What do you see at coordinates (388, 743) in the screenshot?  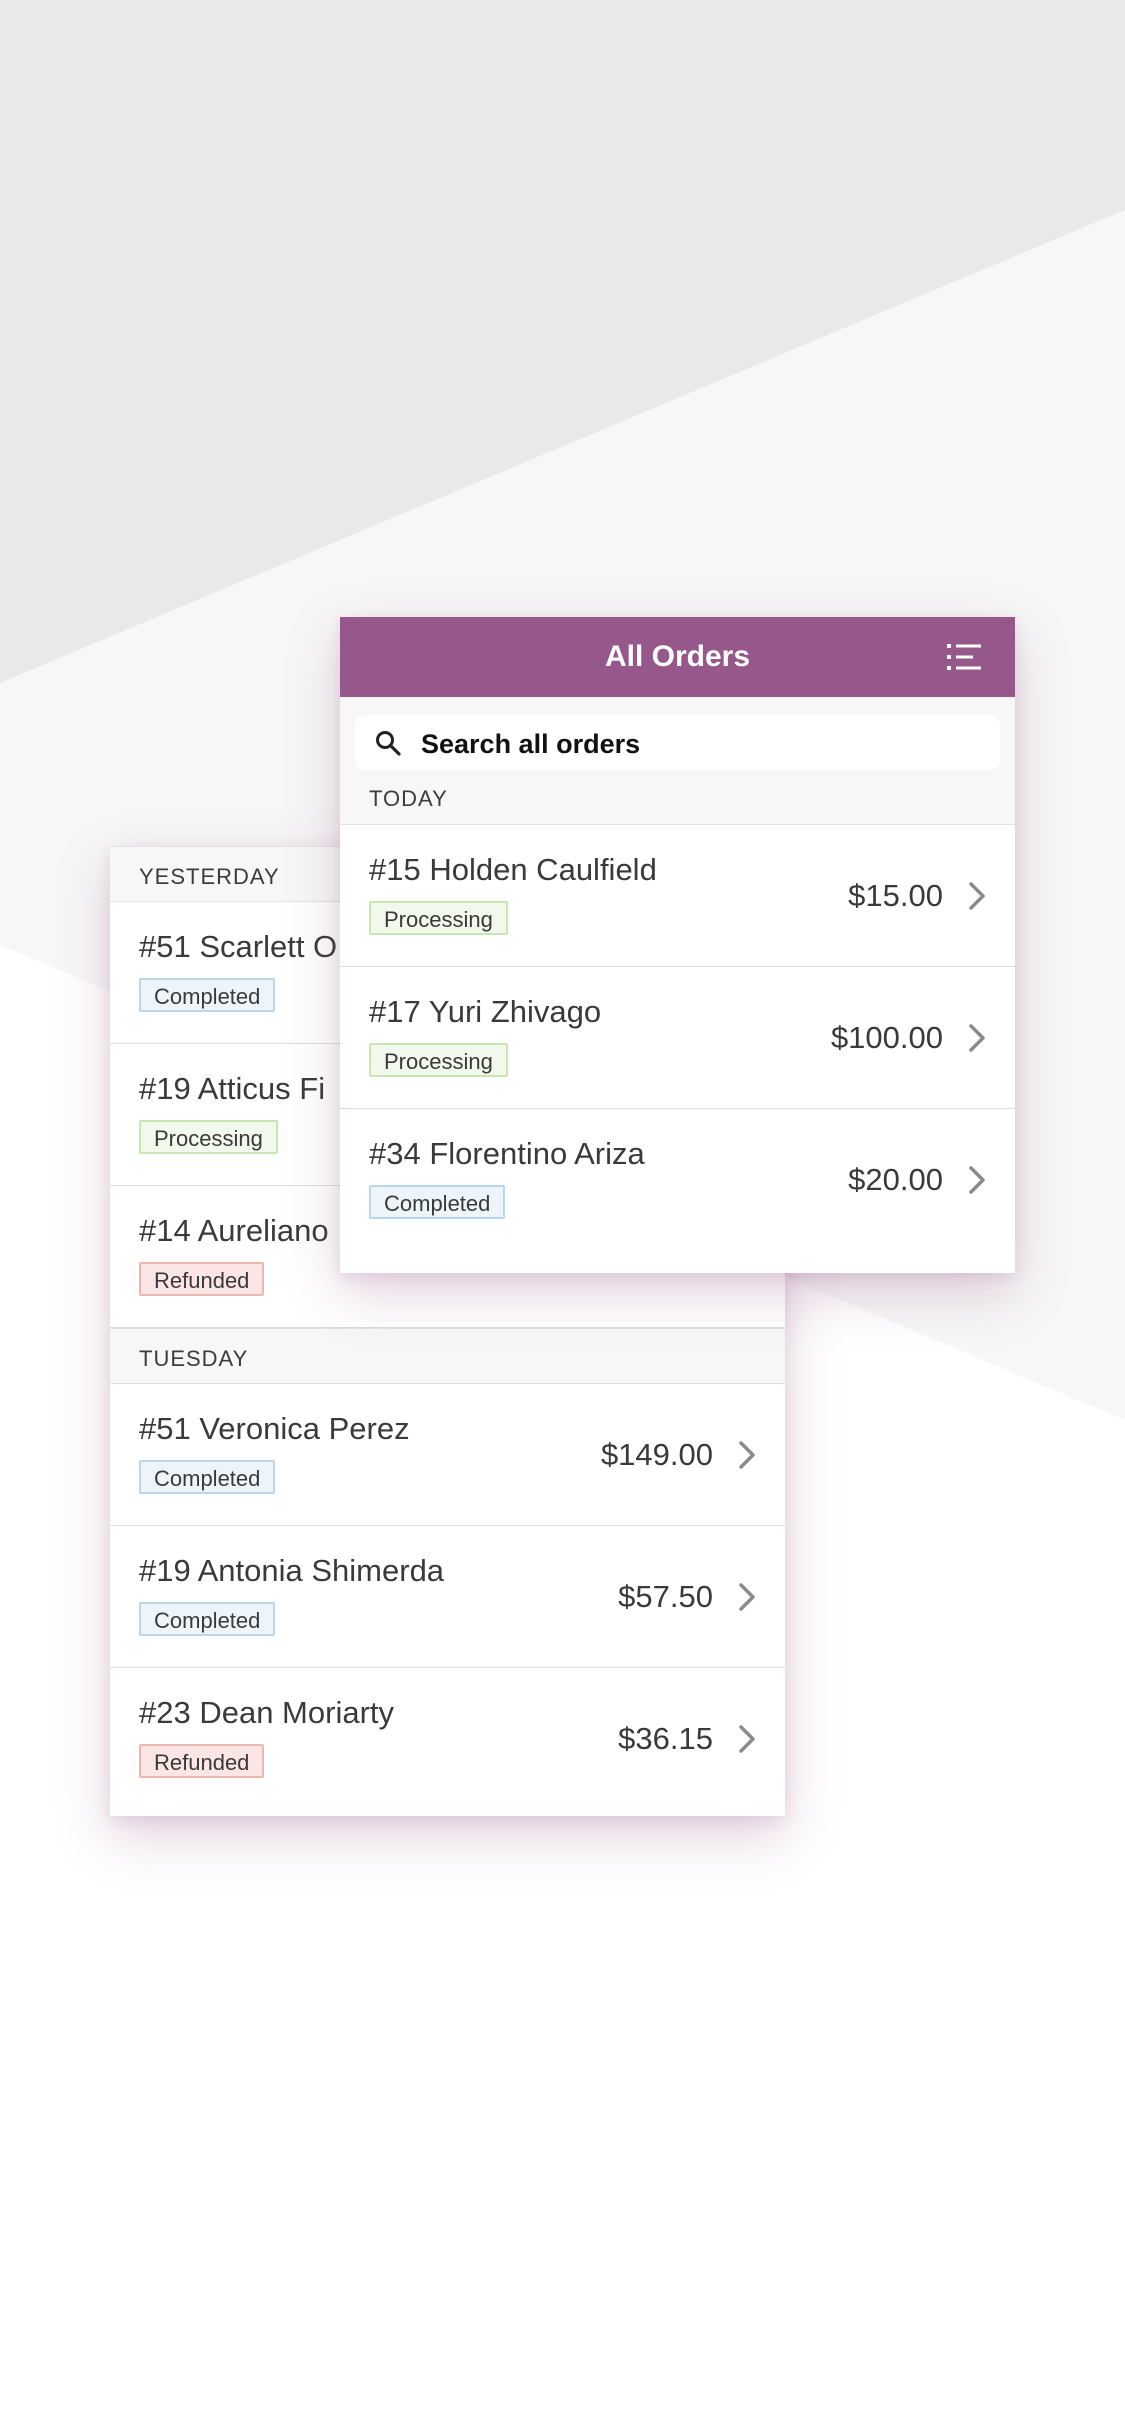 I see `search-icon` at bounding box center [388, 743].